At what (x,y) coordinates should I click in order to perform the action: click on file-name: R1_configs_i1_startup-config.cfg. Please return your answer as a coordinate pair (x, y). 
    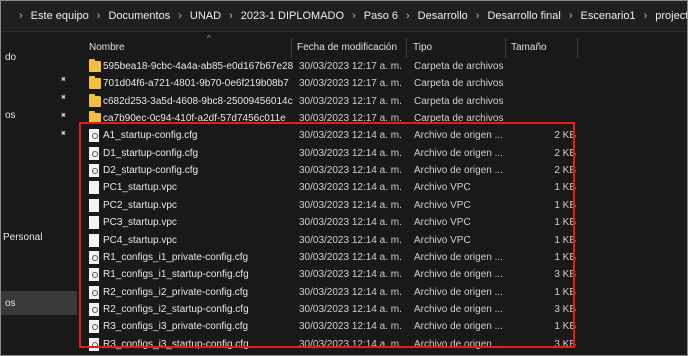
    Looking at the image, I should click on (176, 275).